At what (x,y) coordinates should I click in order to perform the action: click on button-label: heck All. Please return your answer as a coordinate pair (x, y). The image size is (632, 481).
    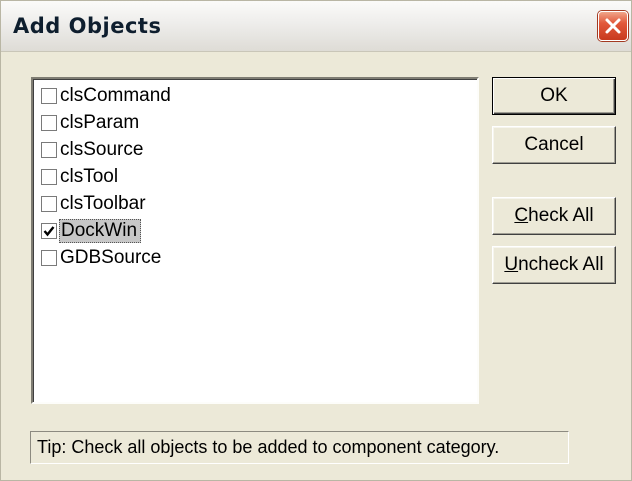
    Looking at the image, I should click on (561, 215).